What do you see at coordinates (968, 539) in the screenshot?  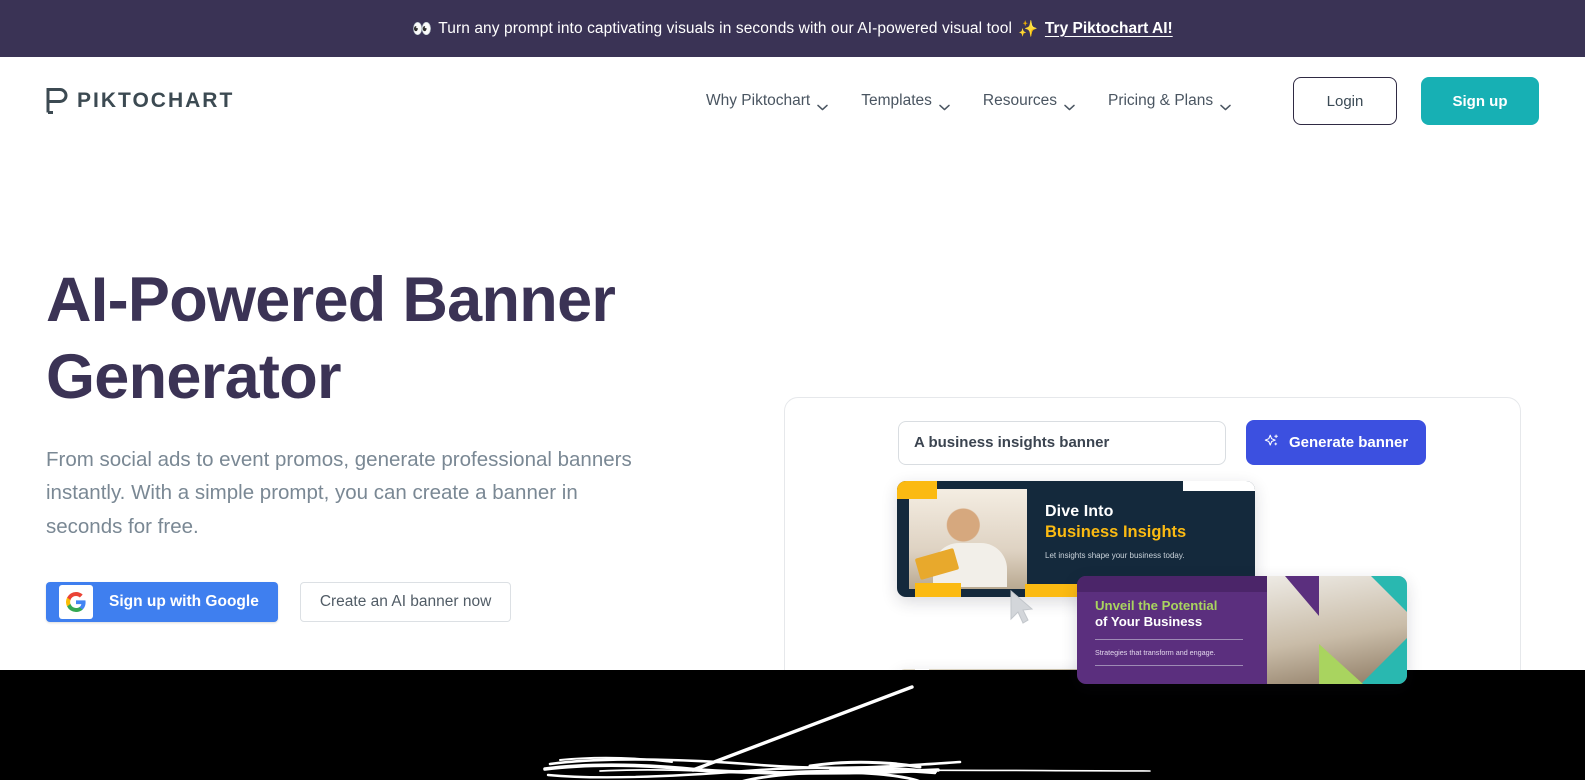 I see `banner-photo` at bounding box center [968, 539].